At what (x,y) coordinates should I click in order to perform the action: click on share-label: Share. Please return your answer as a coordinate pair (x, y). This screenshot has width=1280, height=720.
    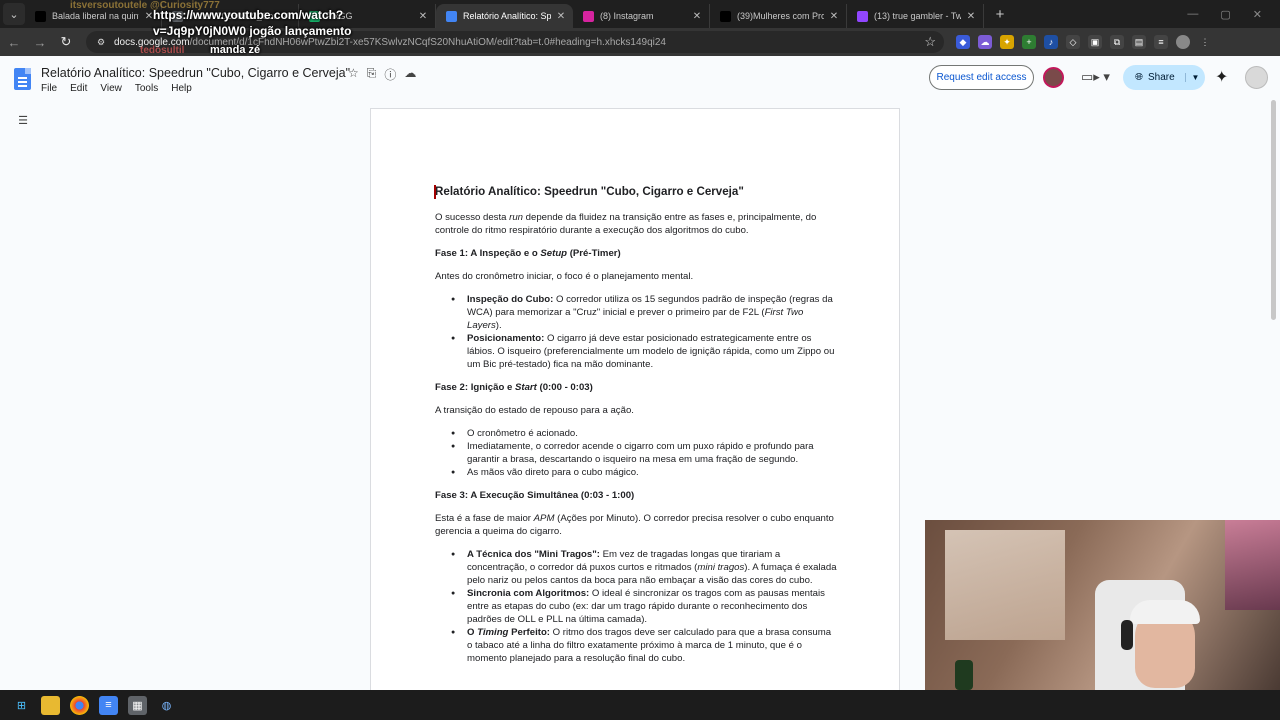
    Looking at the image, I should click on (1161, 77).